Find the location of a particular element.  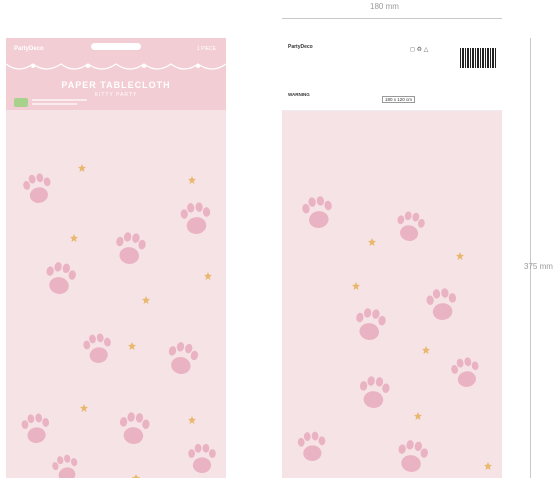

scallop-decoration is located at coordinates (116, 66).